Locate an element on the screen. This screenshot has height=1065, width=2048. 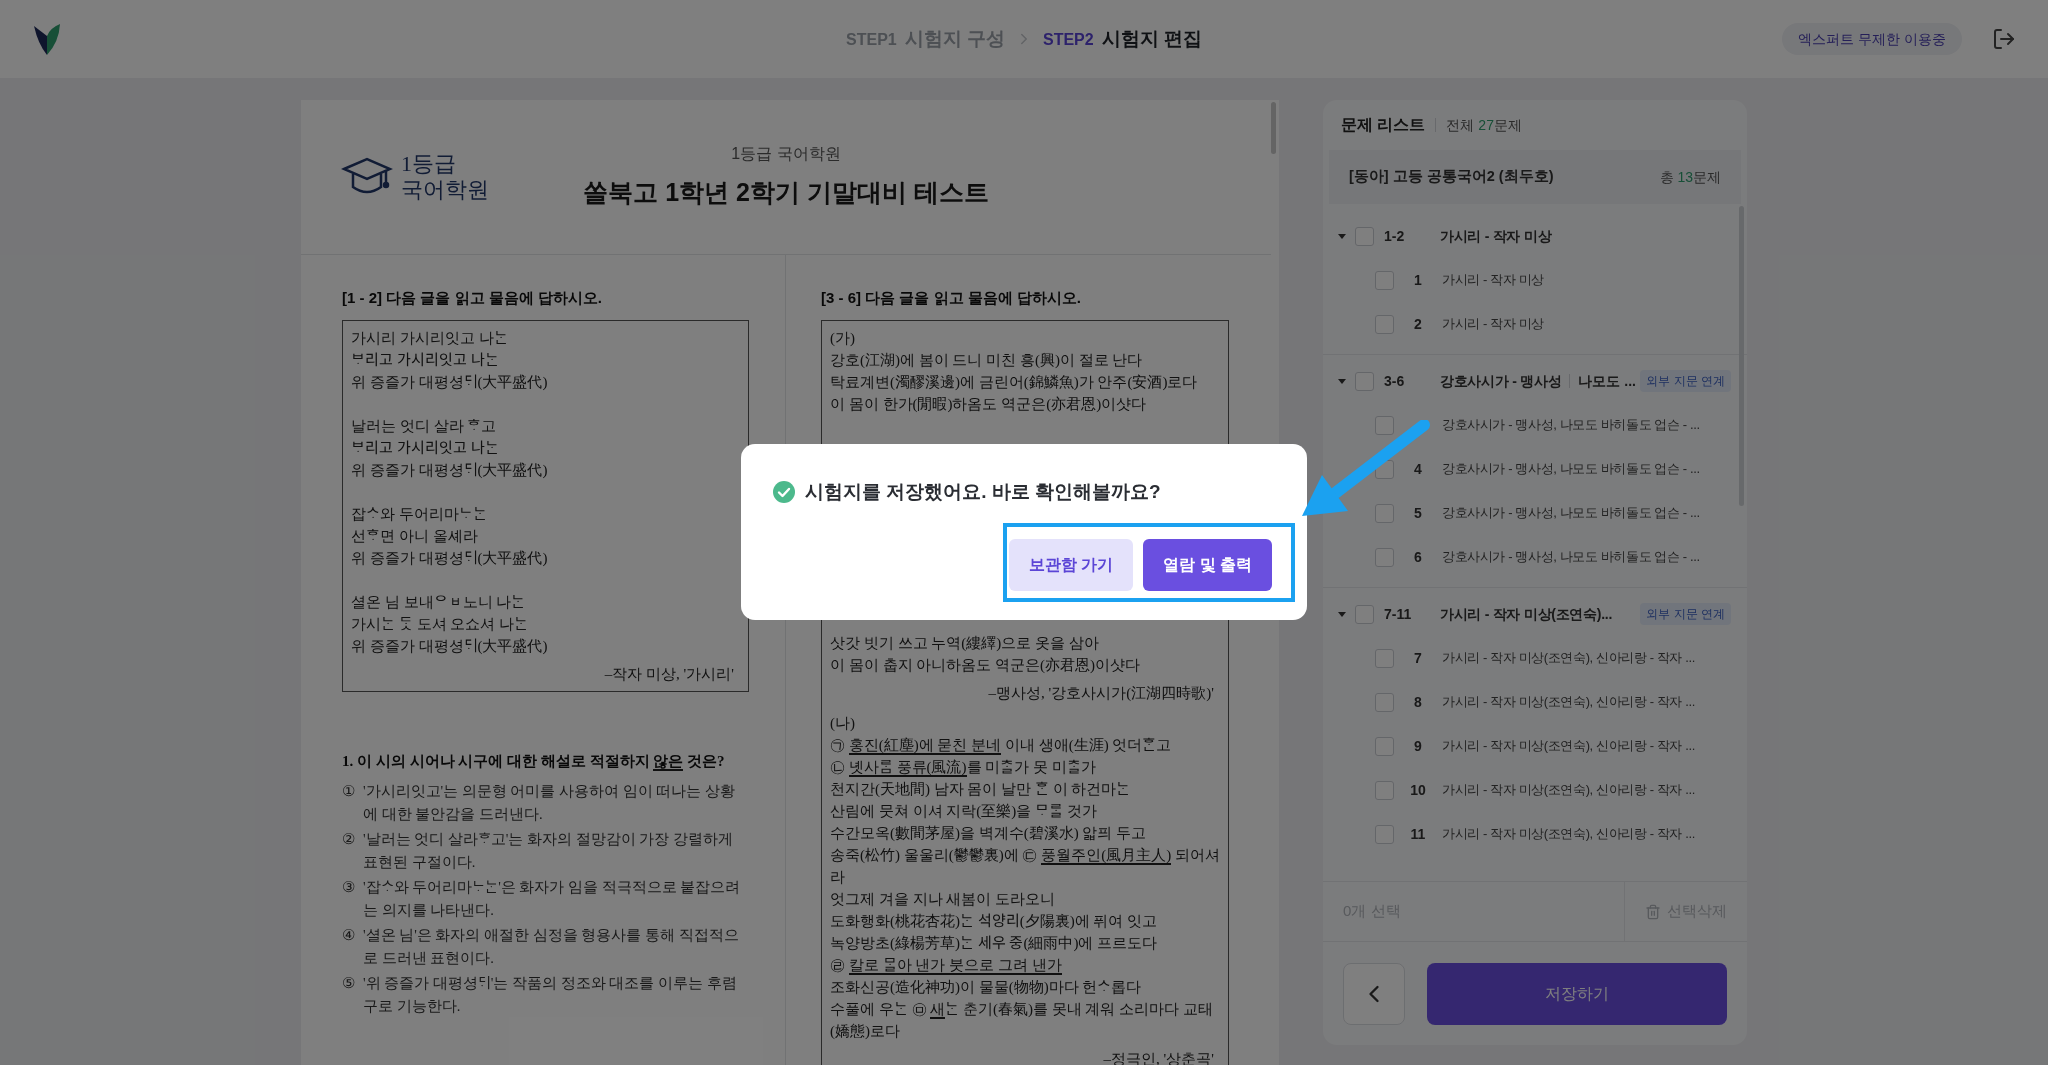
book-count: 총 13문제 is located at coordinates (1690, 177).